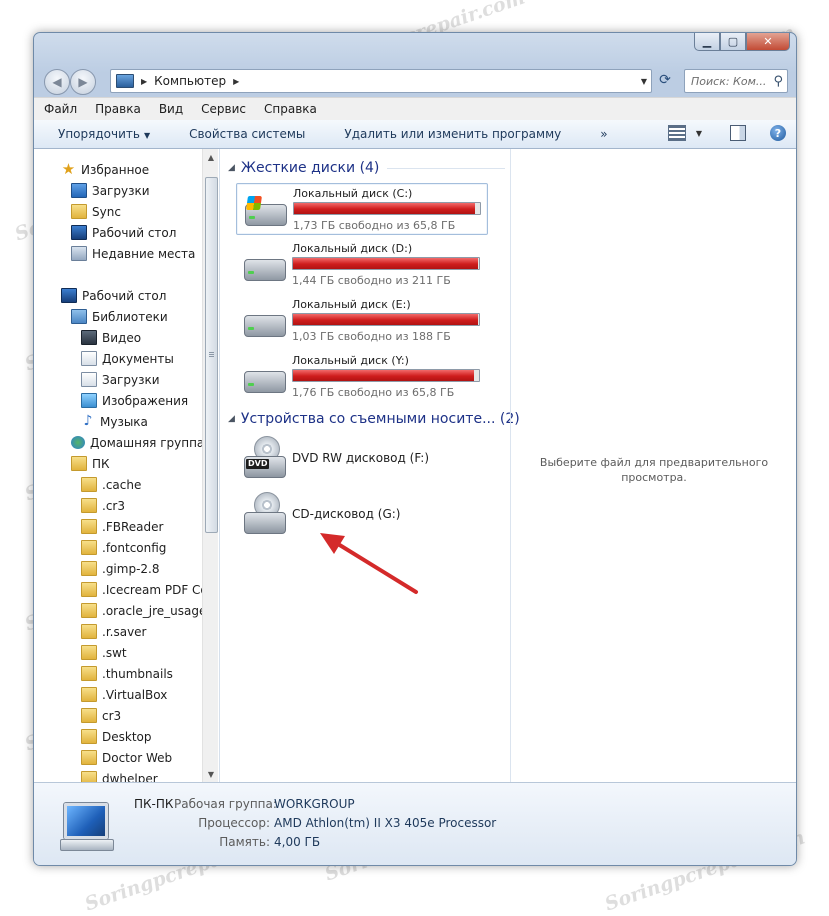 This screenshot has height=916, width=829. Describe the element at coordinates (367, 168) in the screenshot. I see `group-hard-disks: ◢ Жесткие диски (4)` at that location.